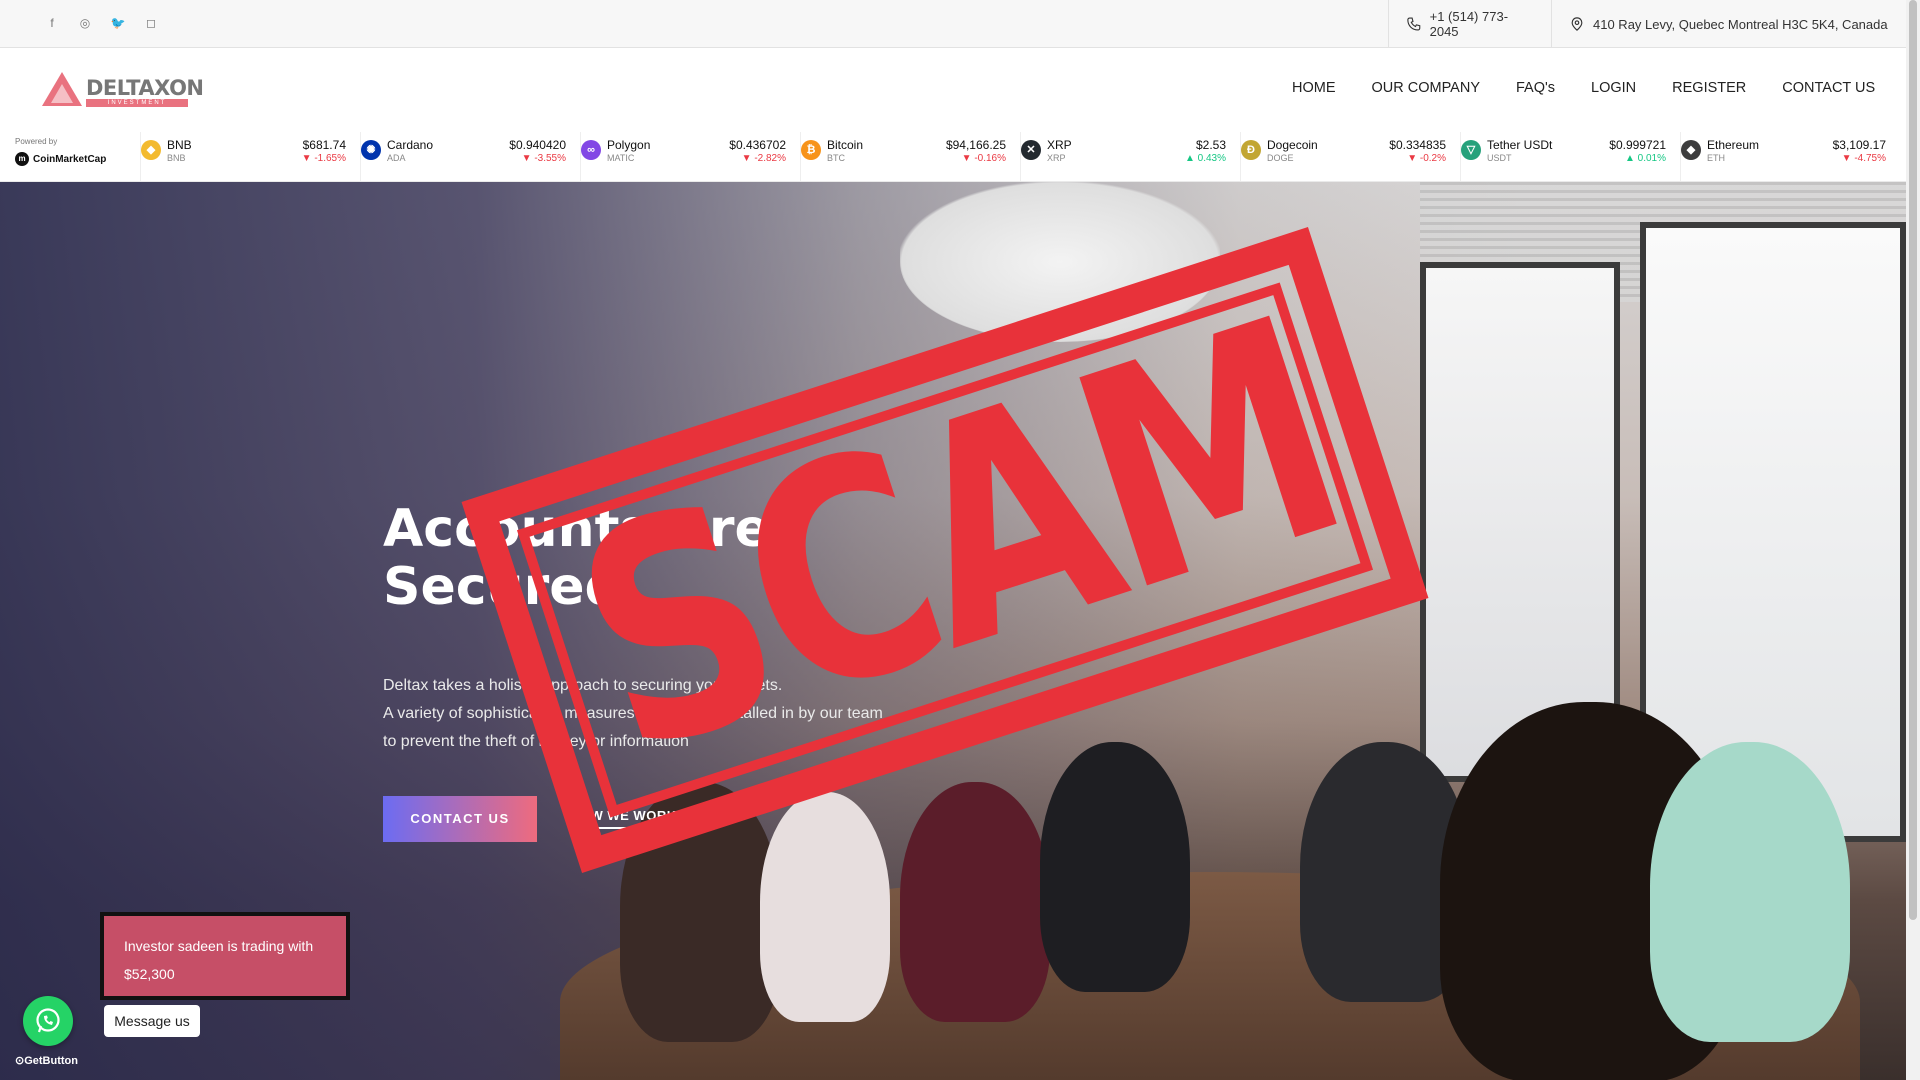 The height and width of the screenshot is (1080, 1920). What do you see at coordinates (537, 145) in the screenshot?
I see `coin-price: $0.940420` at bounding box center [537, 145].